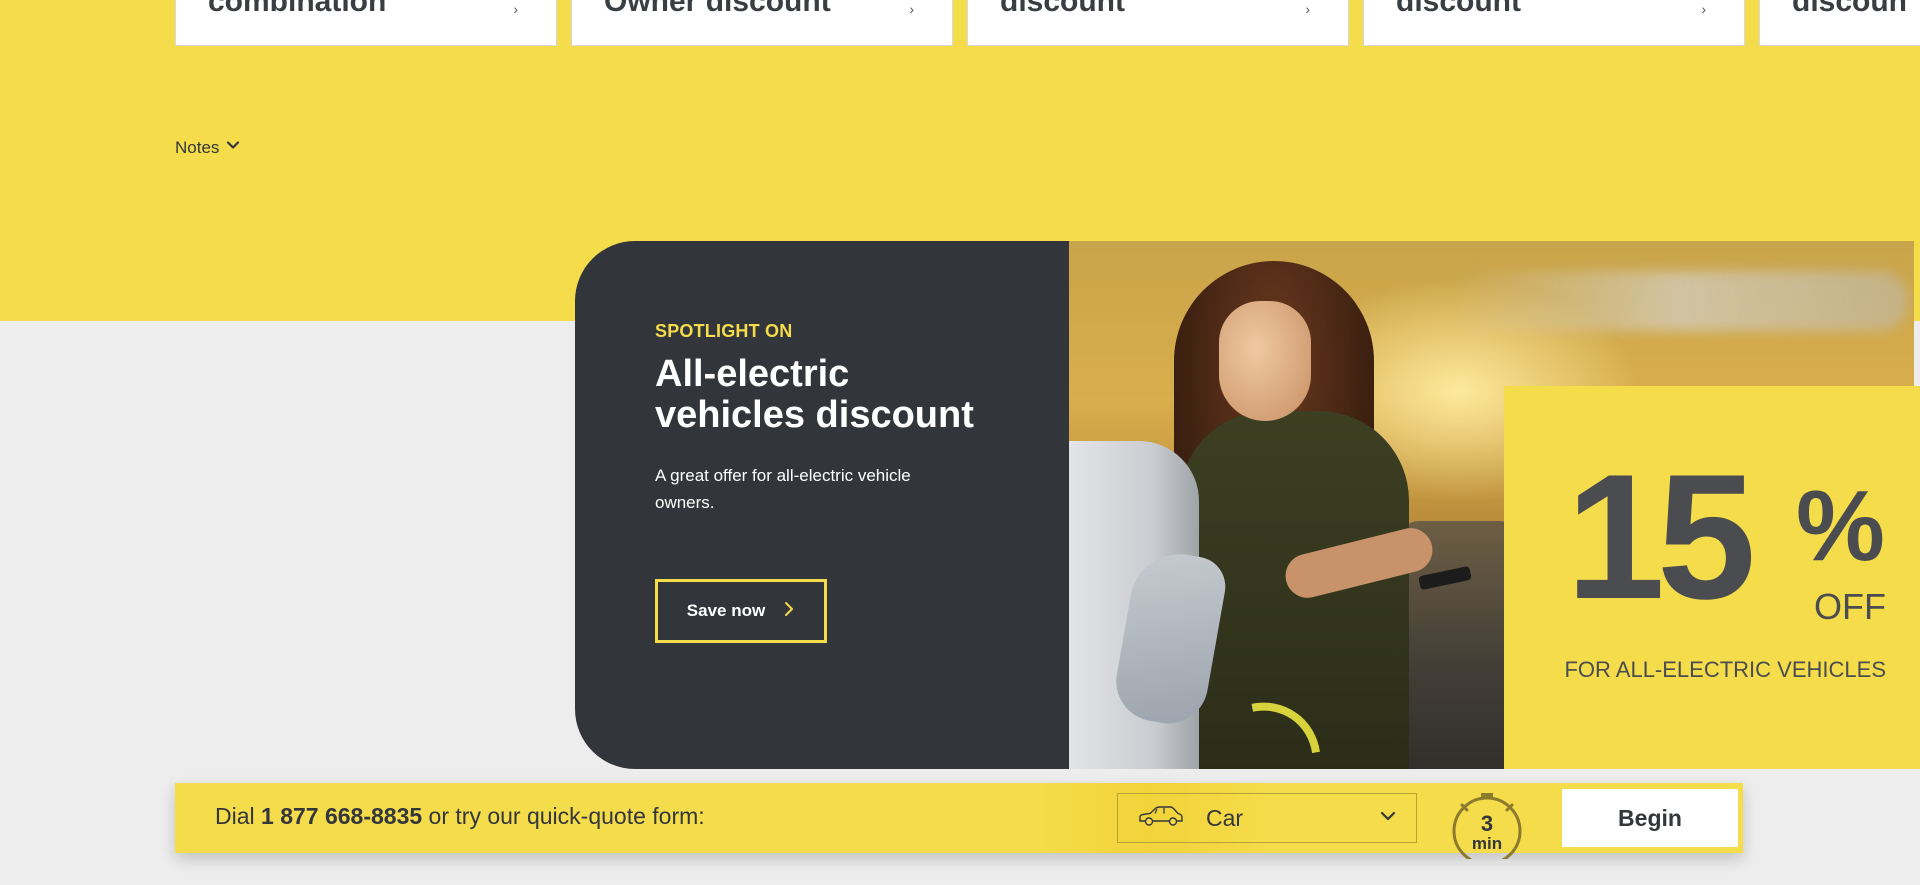 The height and width of the screenshot is (885, 1920). Describe the element at coordinates (1839, 23) in the screenshot. I see `discount-card-5: discoun` at that location.